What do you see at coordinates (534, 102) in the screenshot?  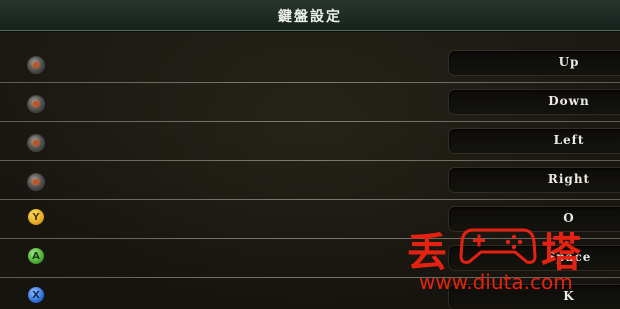 I see `key-field-down: Down` at bounding box center [534, 102].